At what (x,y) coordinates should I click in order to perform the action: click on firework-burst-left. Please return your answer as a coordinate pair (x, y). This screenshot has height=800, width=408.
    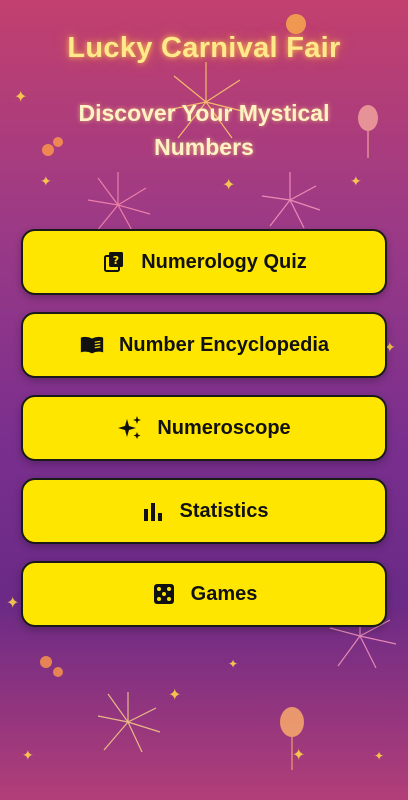
    Looking at the image, I should click on (119, 203).